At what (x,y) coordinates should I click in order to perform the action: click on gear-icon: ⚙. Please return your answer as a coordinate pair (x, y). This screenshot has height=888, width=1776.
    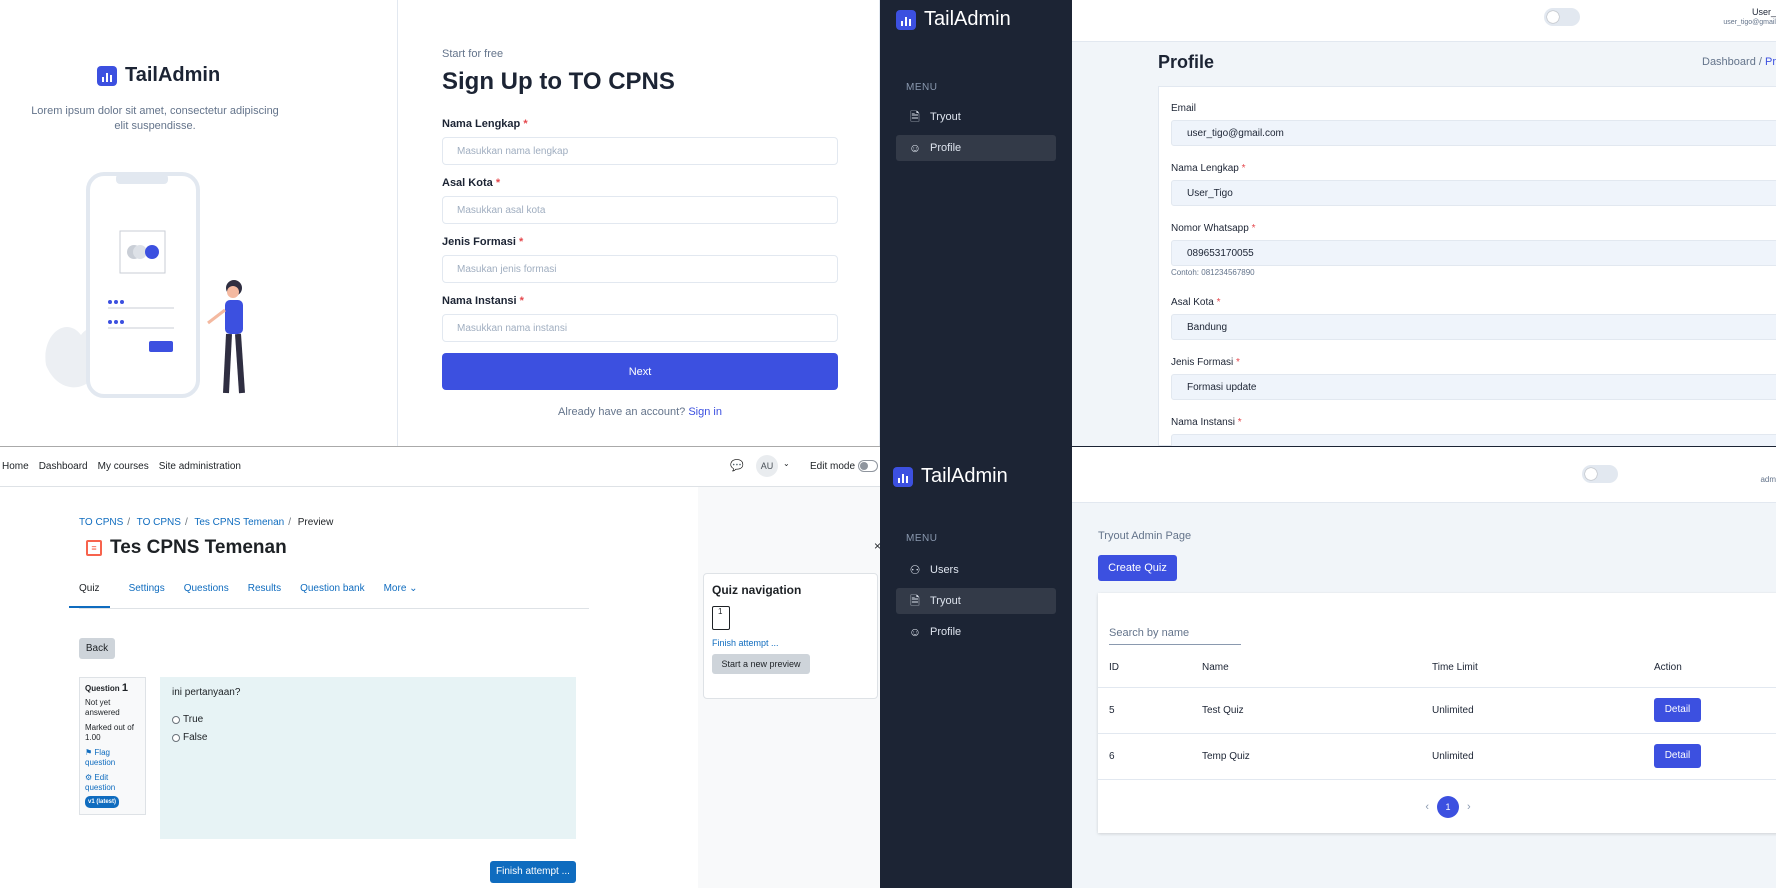
    Looking at the image, I should click on (89, 777).